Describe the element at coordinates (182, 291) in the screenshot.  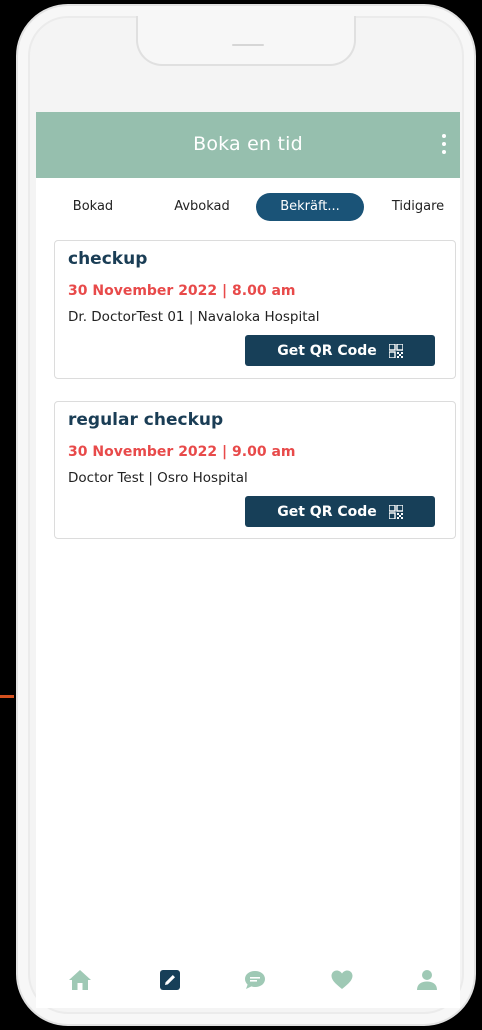
I see `appointment-datetime: 30 November 2022 | 8.00 am` at that location.